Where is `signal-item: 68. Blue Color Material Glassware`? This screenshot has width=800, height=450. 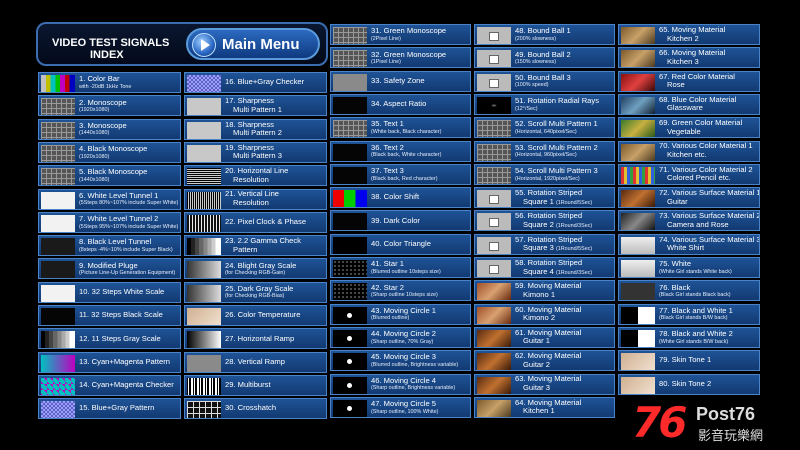
signal-item: 68. Blue Color Material Glassware is located at coordinates (689, 104).